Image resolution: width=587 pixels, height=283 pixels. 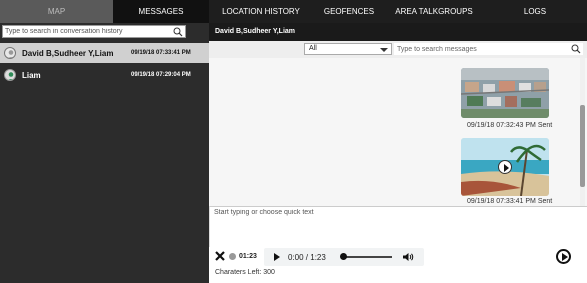 I want to click on play-video-icon, so click(x=505, y=167).